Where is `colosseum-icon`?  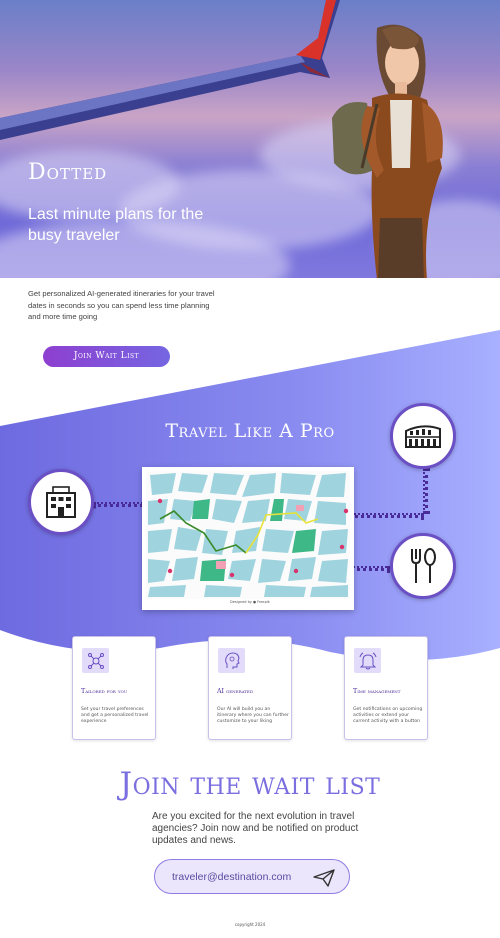
colosseum-icon is located at coordinates (423, 436).